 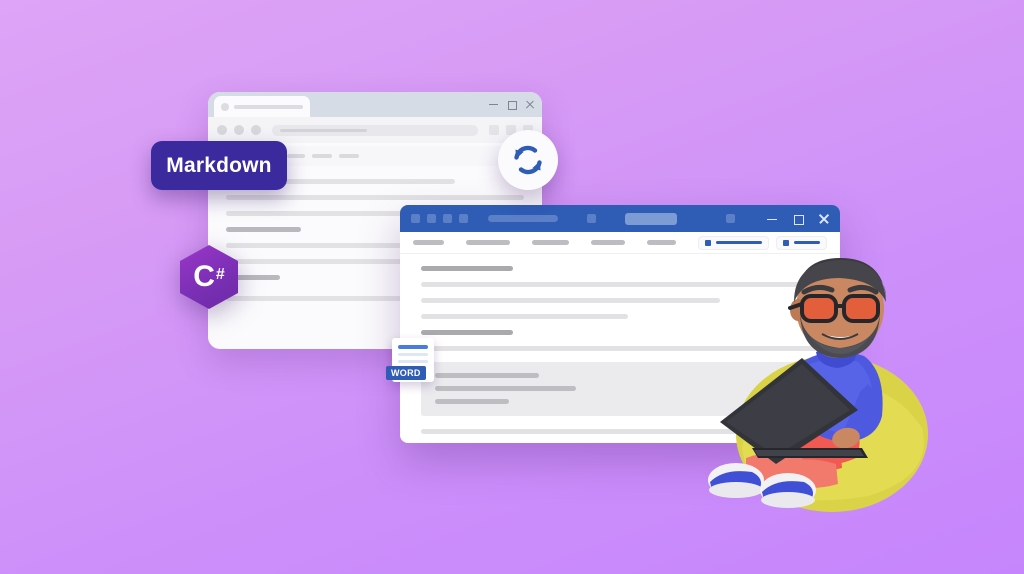 I want to click on sync-arrows-glyph, so click(x=528, y=160).